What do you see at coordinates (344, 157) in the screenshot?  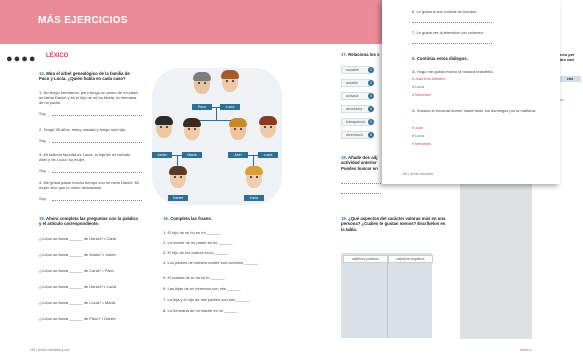 I see `exercise-number: 18.` at bounding box center [344, 157].